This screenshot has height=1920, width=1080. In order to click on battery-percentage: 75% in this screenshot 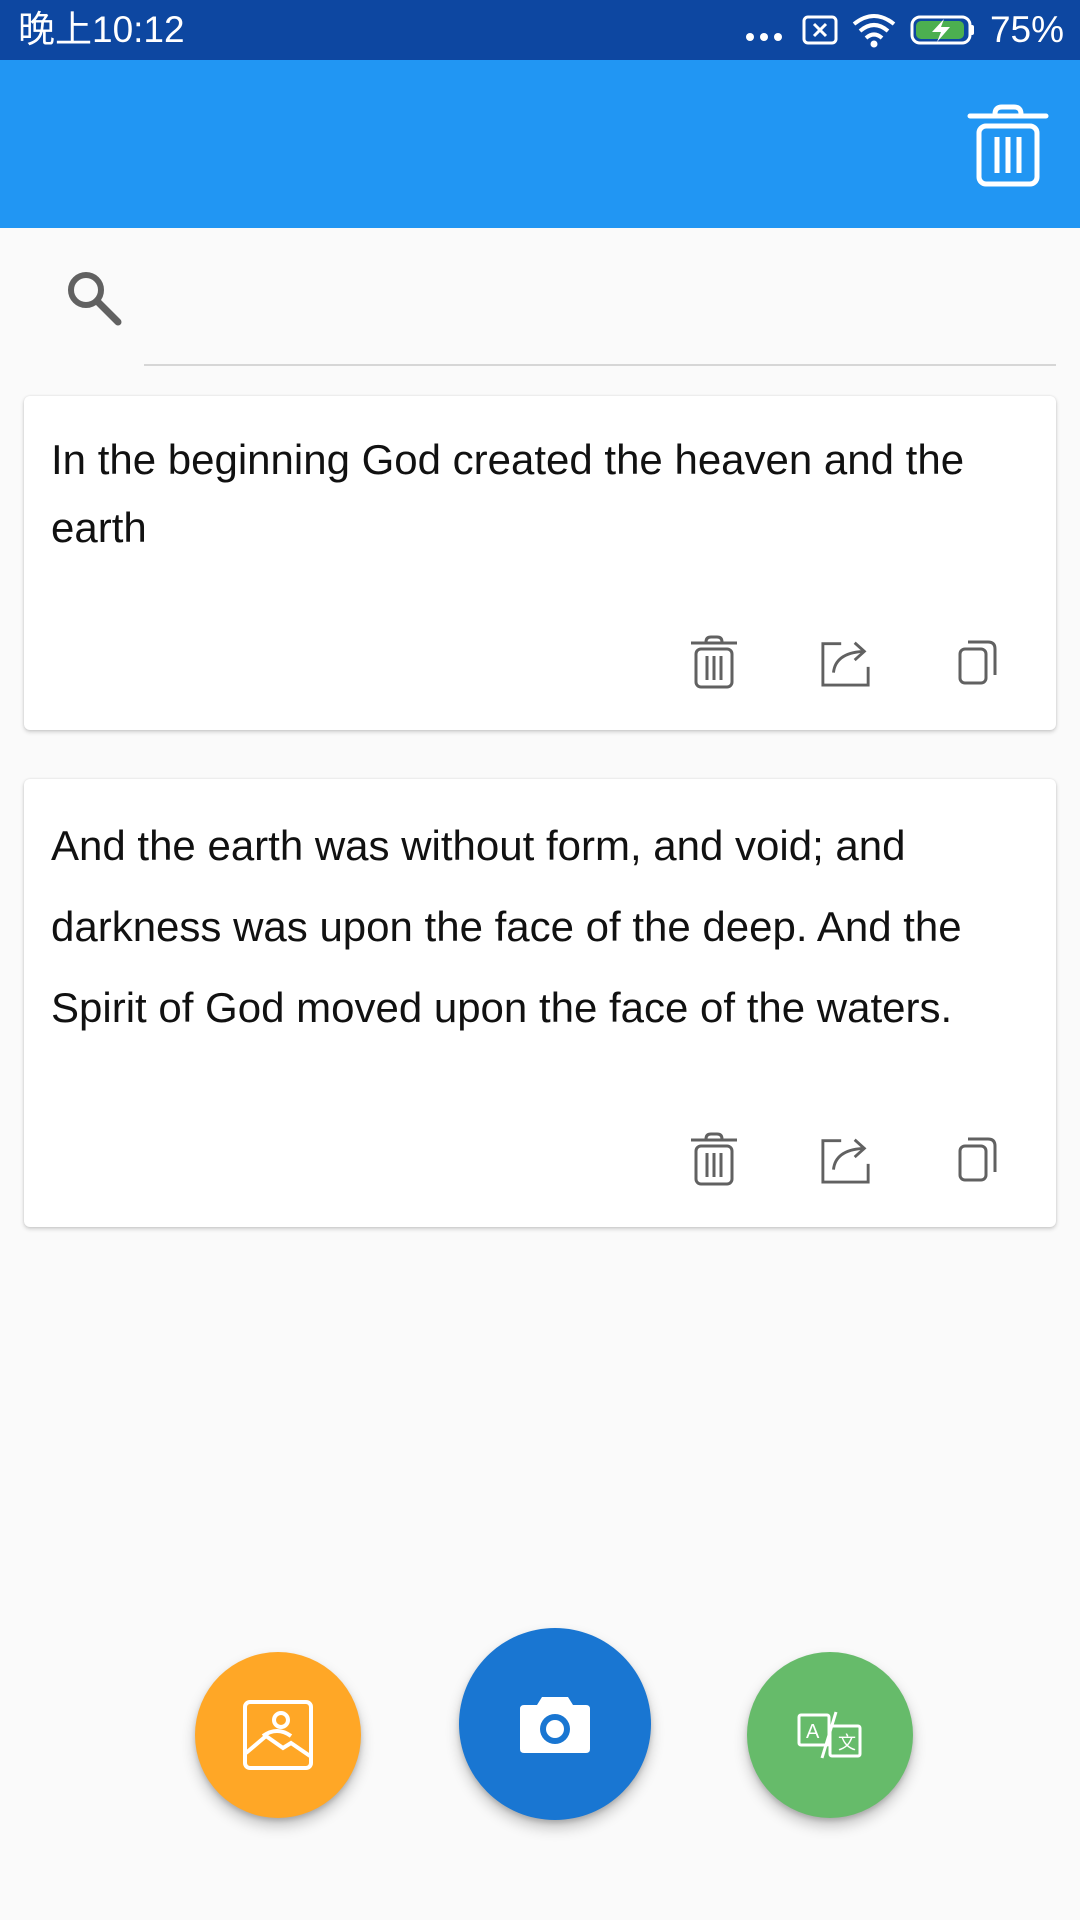, I will do `click(1026, 29)`.